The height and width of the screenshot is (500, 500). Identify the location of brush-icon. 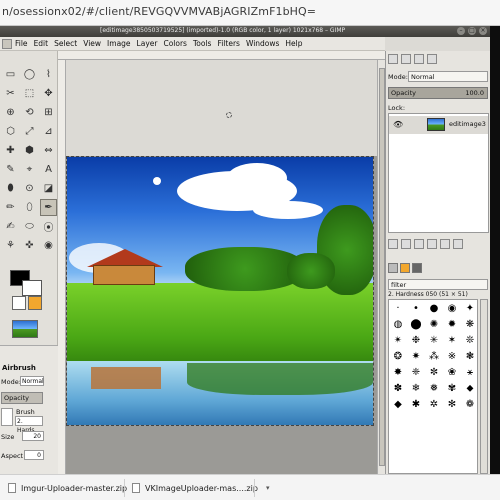
(7, 417).